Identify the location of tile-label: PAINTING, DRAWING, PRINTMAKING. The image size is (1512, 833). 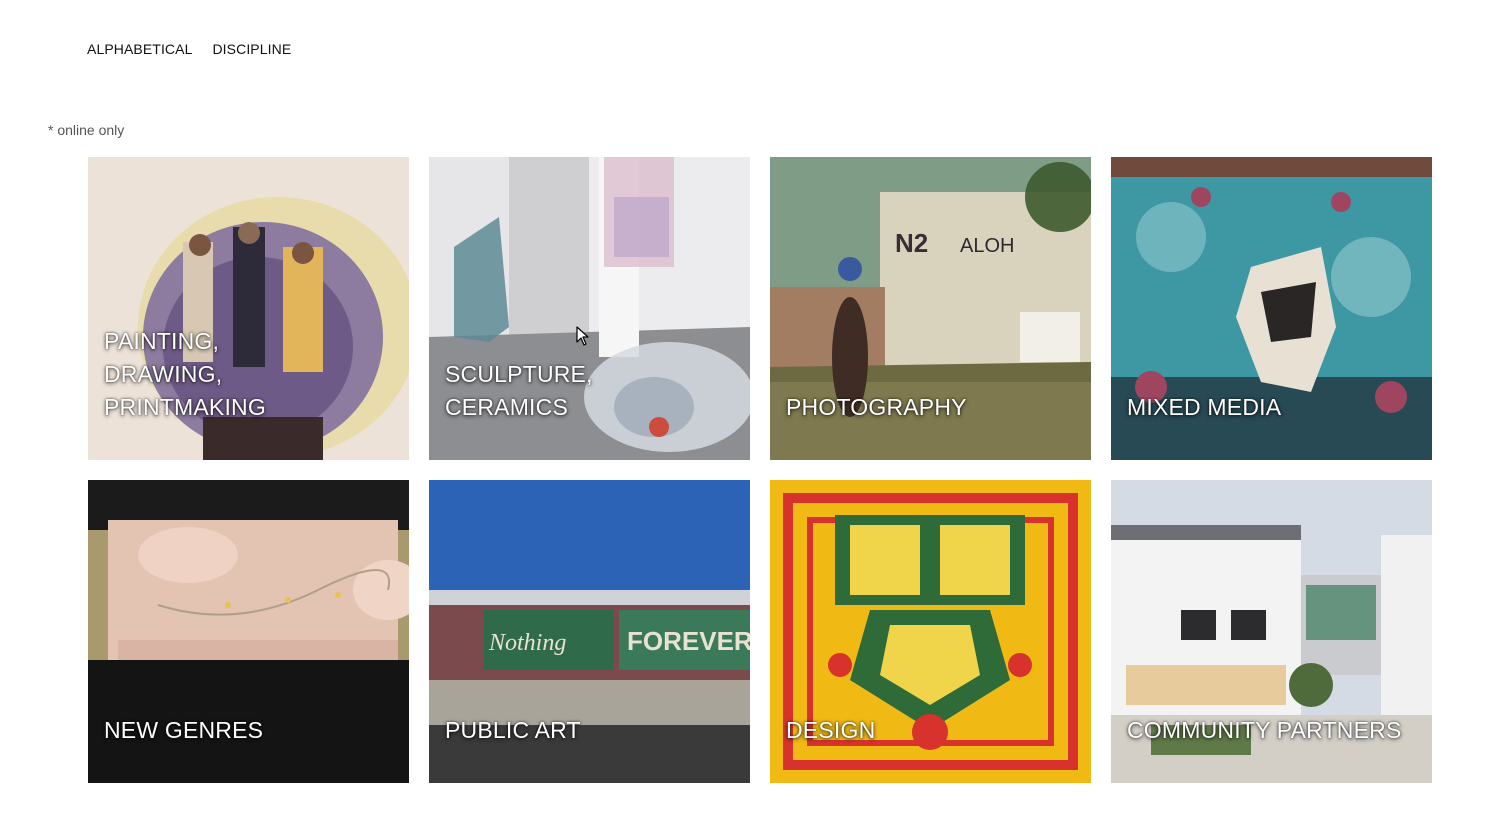
(185, 374).